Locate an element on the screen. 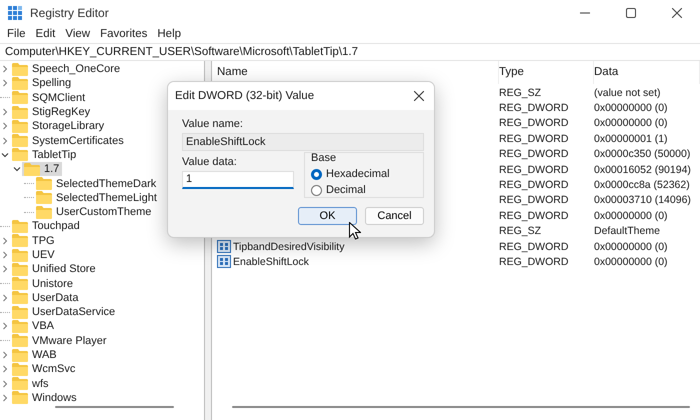 Image resolution: width=700 pixels, height=420 pixels. tree-item: UserCustomTheme is located at coordinates (94, 212).